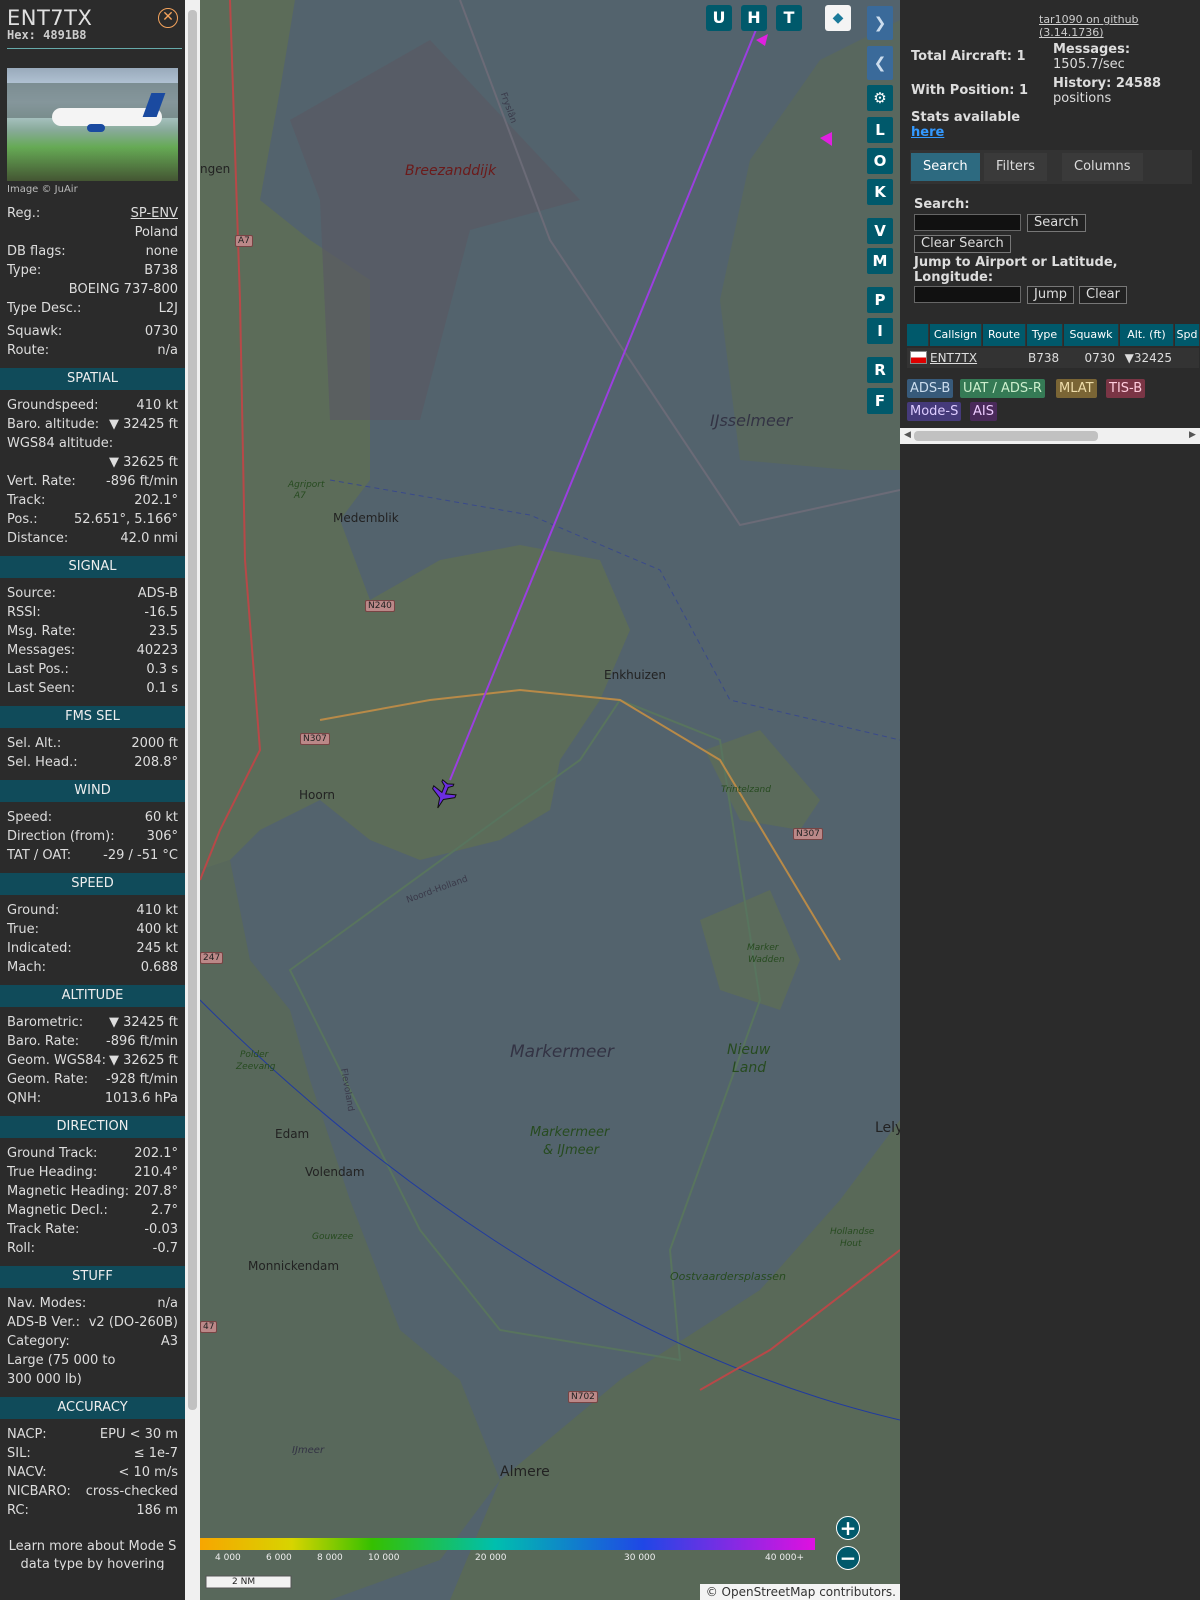 The height and width of the screenshot is (1600, 1200). I want to click on detail-key: Ground:, so click(33, 910).